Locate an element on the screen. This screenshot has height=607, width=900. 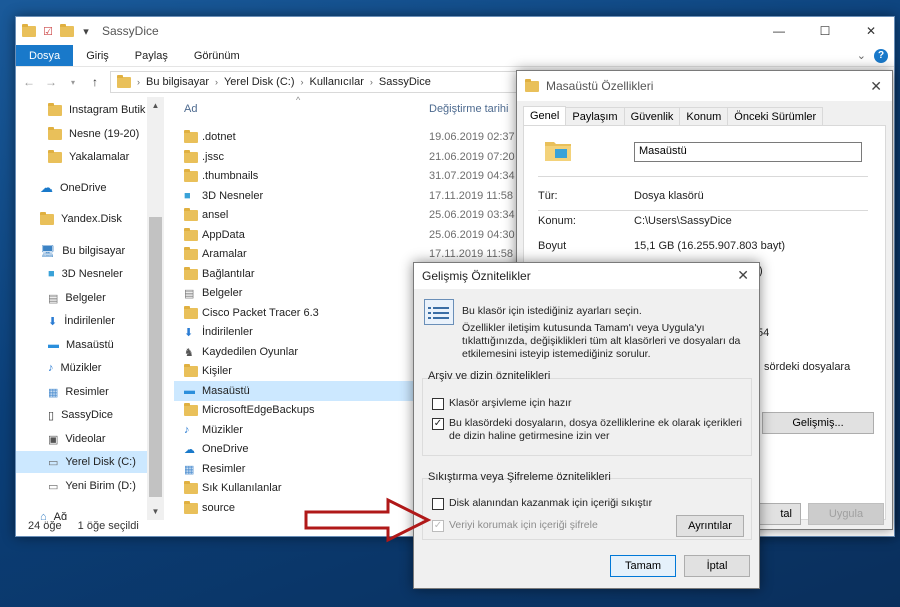
sidebar-item-onedrive: ☁ OneDrive is located at coordinates (90, 188).